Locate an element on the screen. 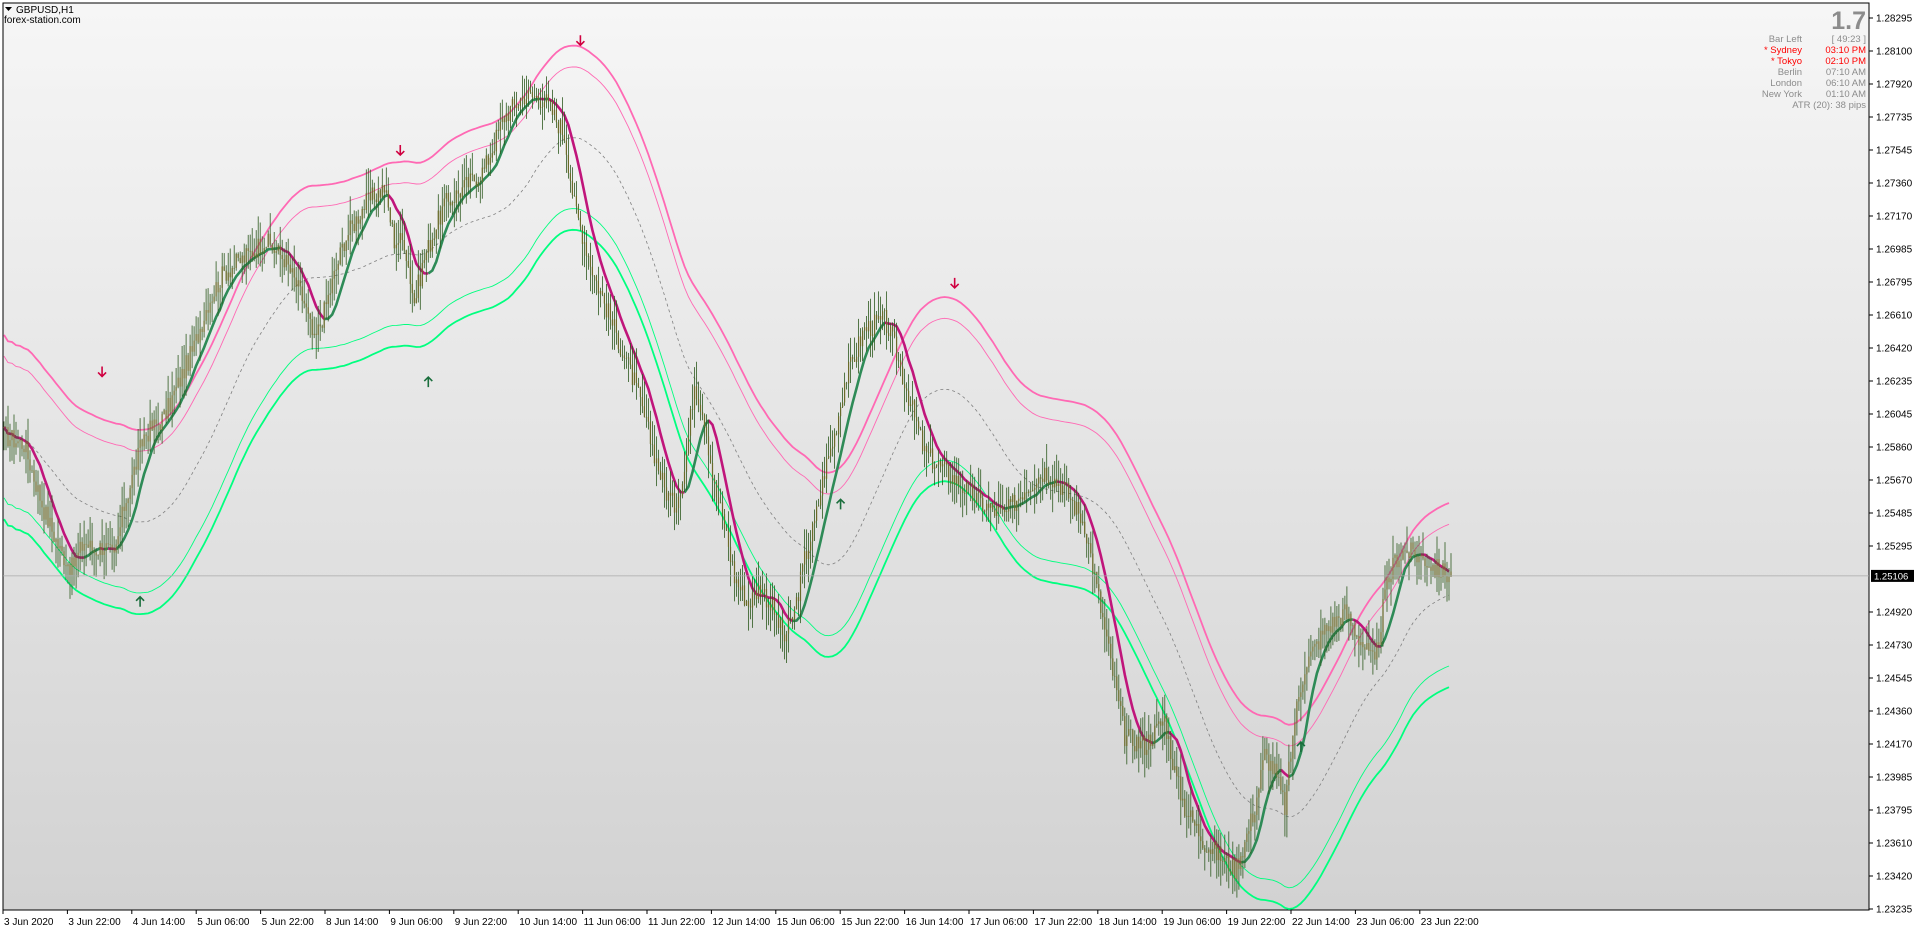  symbol-header: GBPUSD,H1 forex-station.com is located at coordinates (42, 15).